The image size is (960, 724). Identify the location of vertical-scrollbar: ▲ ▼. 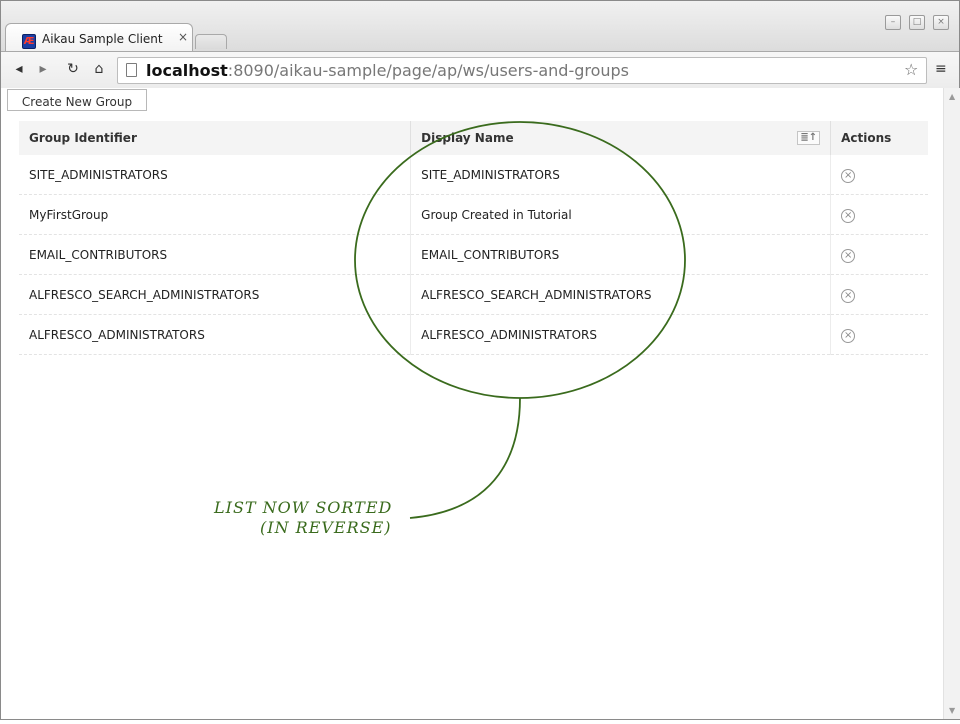
(951, 403).